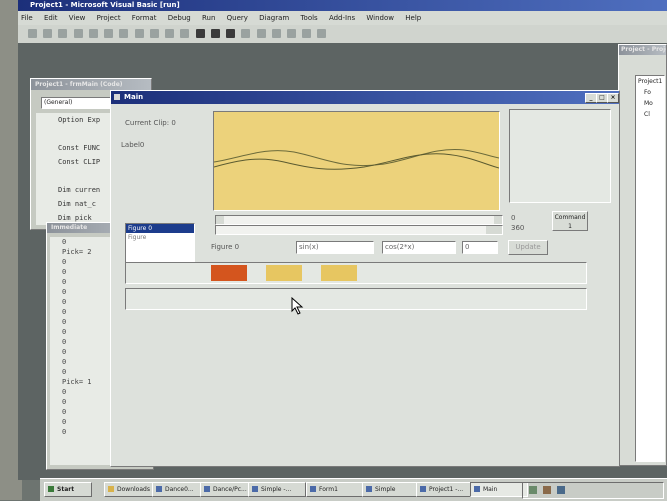 The width and height of the screenshot is (667, 501). I want to click on menu-edit: Edit, so click(51, 18).